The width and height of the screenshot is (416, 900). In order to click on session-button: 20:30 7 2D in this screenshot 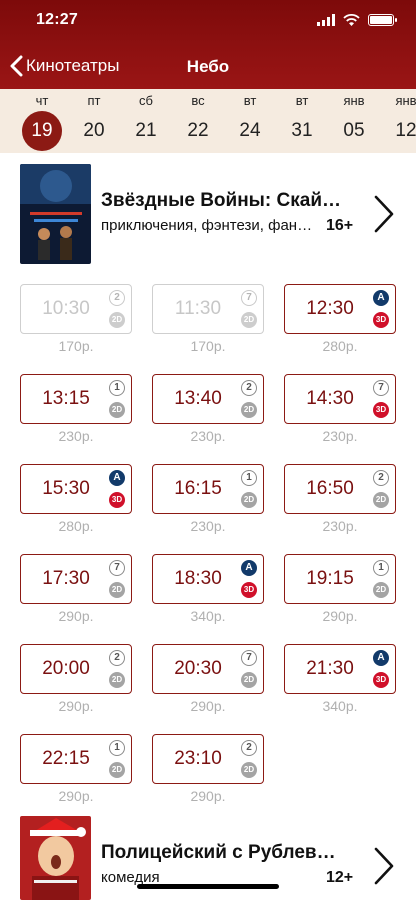, I will do `click(208, 669)`.